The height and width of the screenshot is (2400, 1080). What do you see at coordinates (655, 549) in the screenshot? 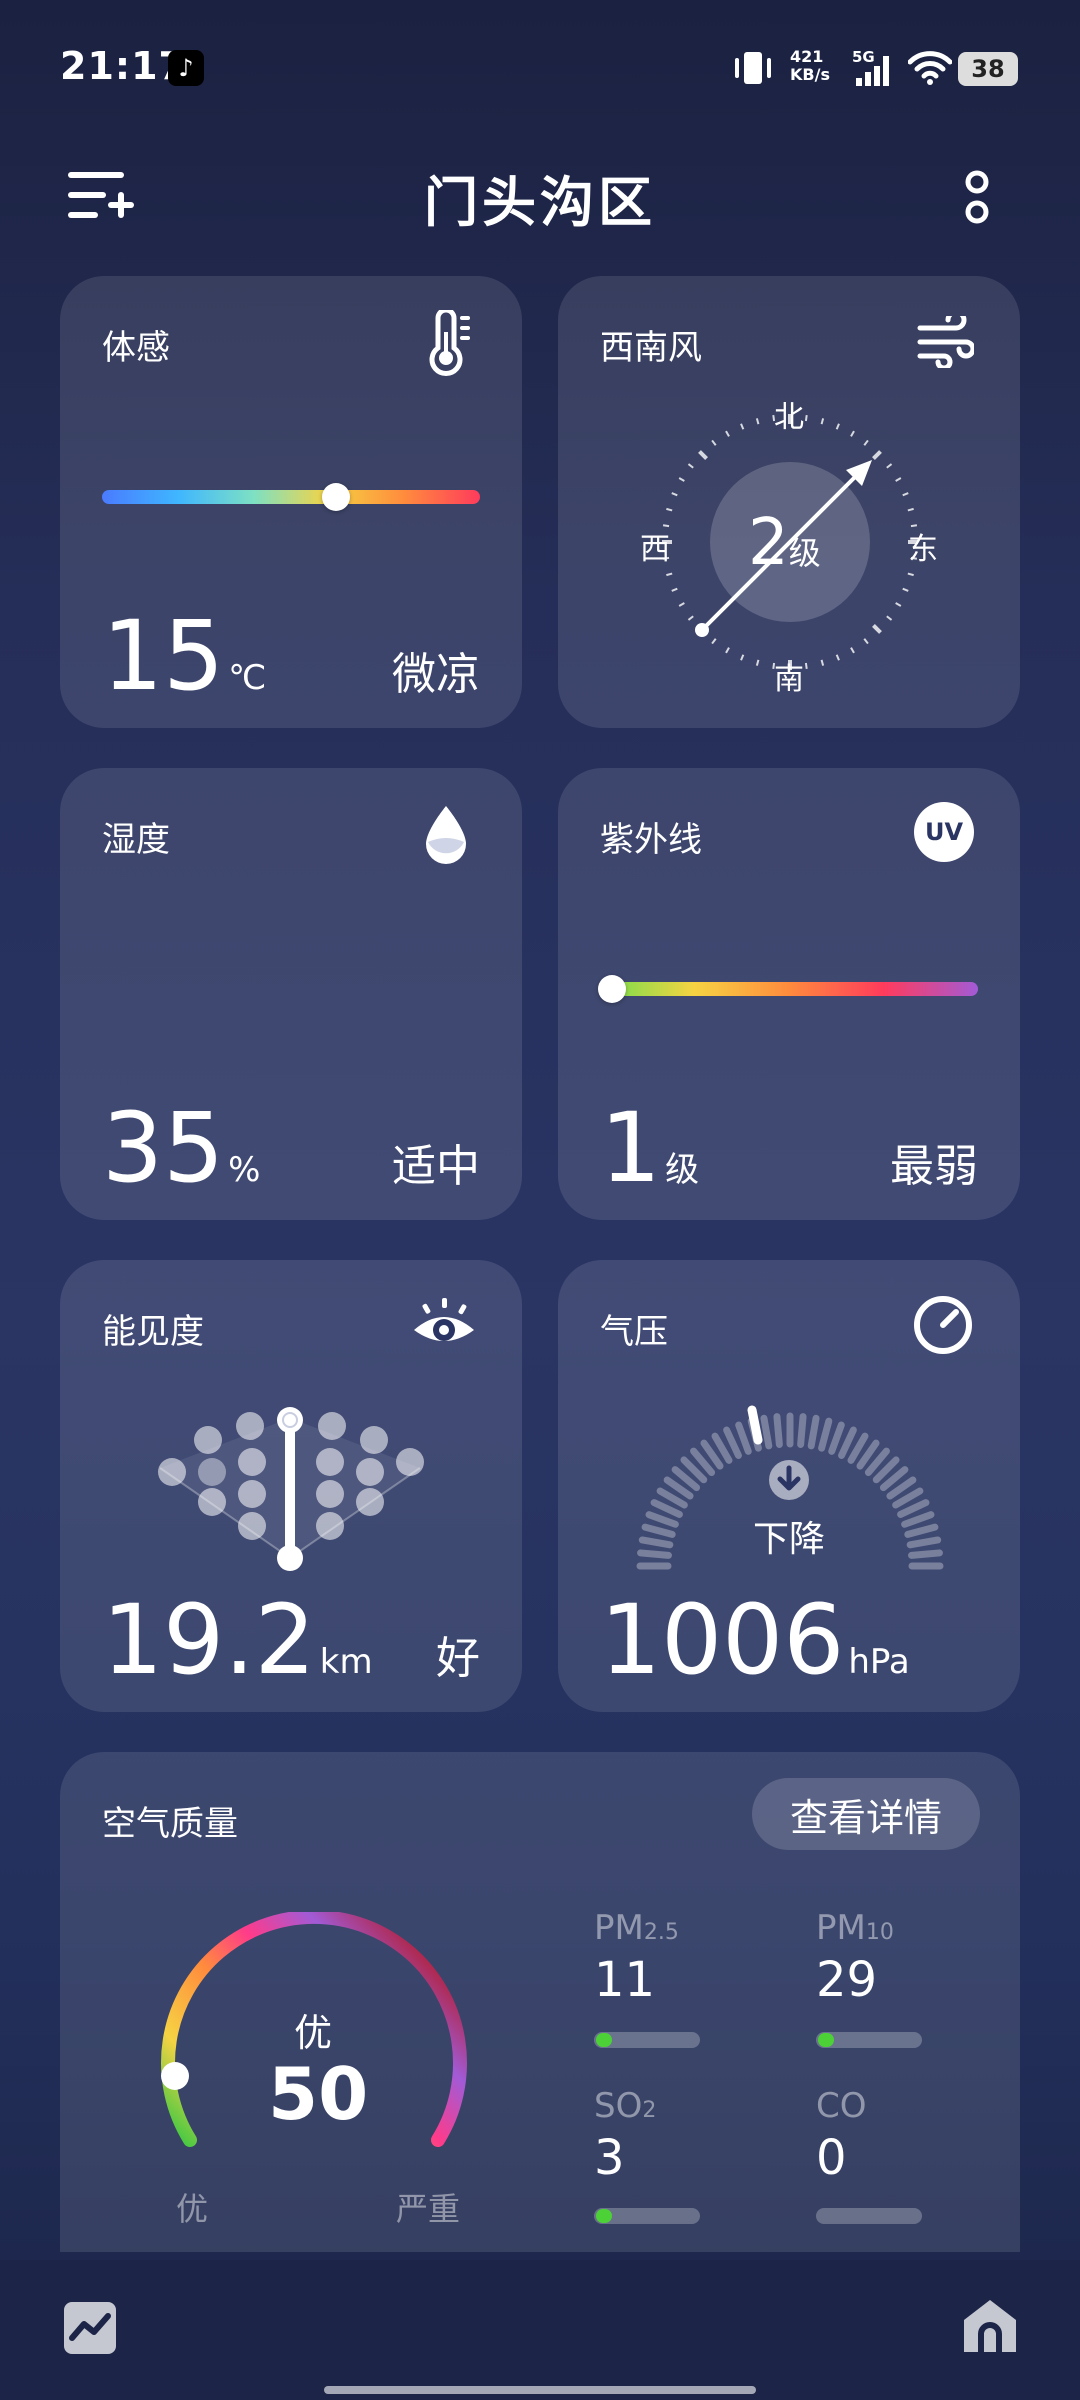
I see `compass-west: 西` at bounding box center [655, 549].